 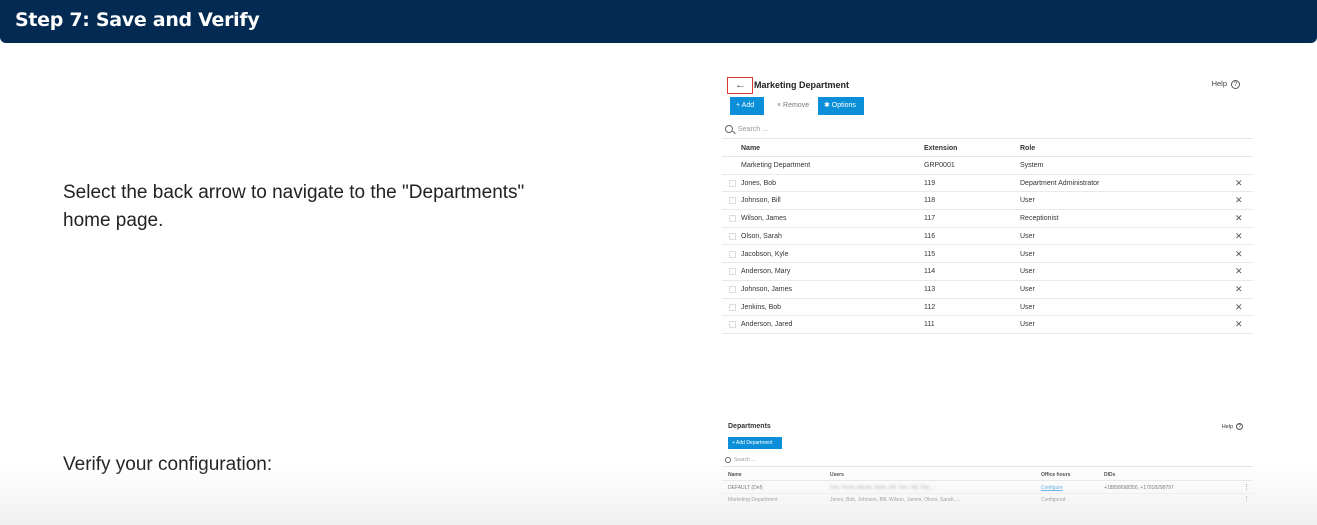 I want to click on table-header: Name Users Office hours DIDs, so click(x=987, y=475).